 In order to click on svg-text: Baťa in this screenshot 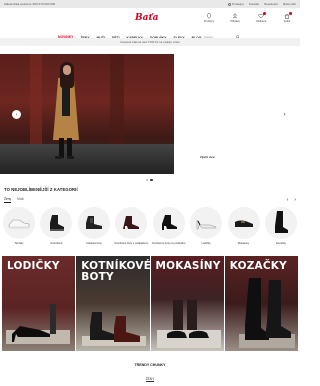, I will do `click(146, 17)`.